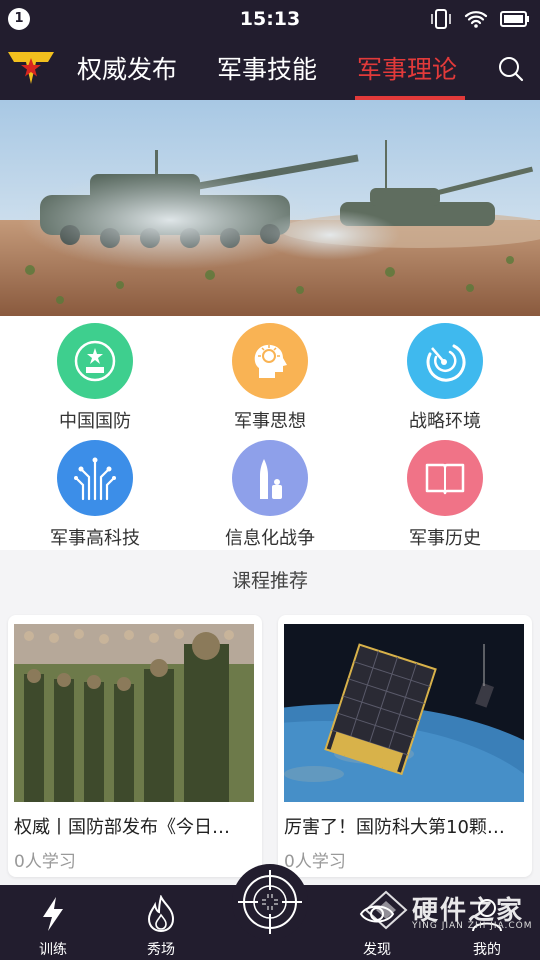 Image resolution: width=540 pixels, height=960 pixels. I want to click on course-card: 厉害了！国防科大第10颗… 0人学习, so click(405, 746).